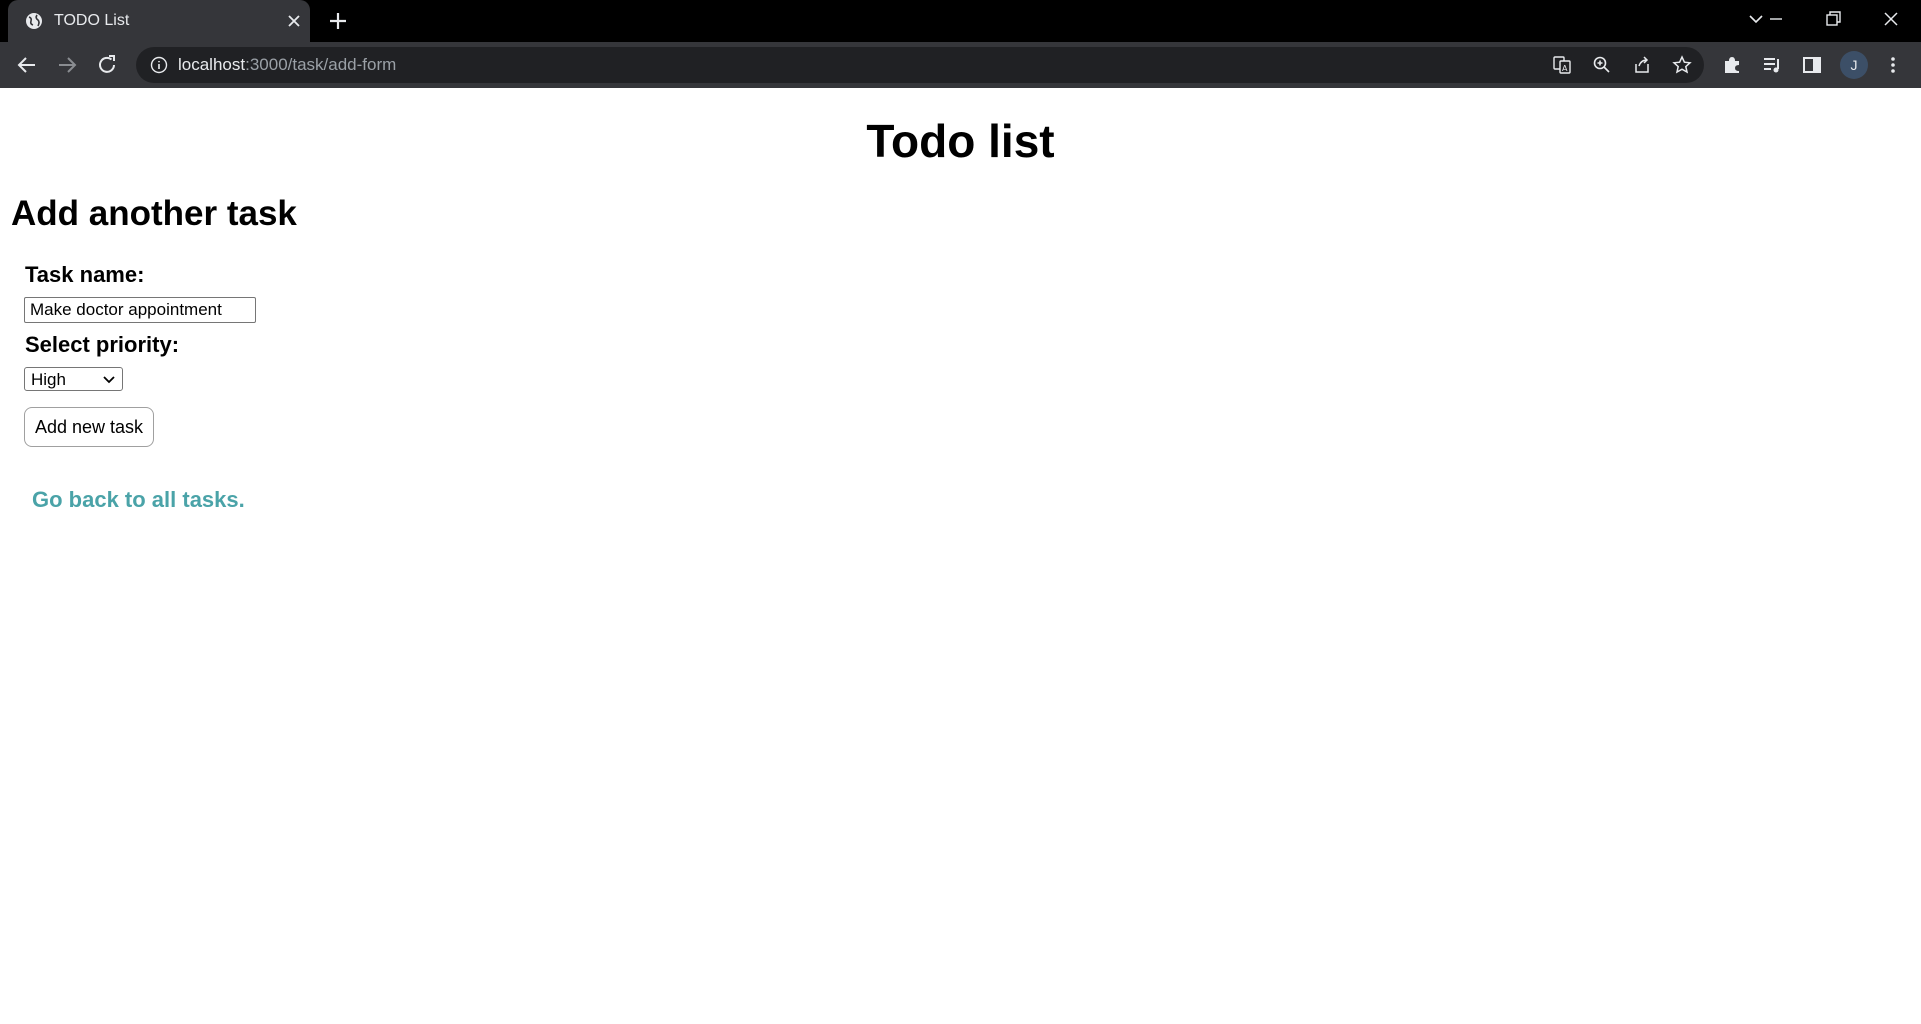 The width and height of the screenshot is (1921, 1024). What do you see at coordinates (89, 427) in the screenshot?
I see `add-new-task-button: Add new task` at bounding box center [89, 427].